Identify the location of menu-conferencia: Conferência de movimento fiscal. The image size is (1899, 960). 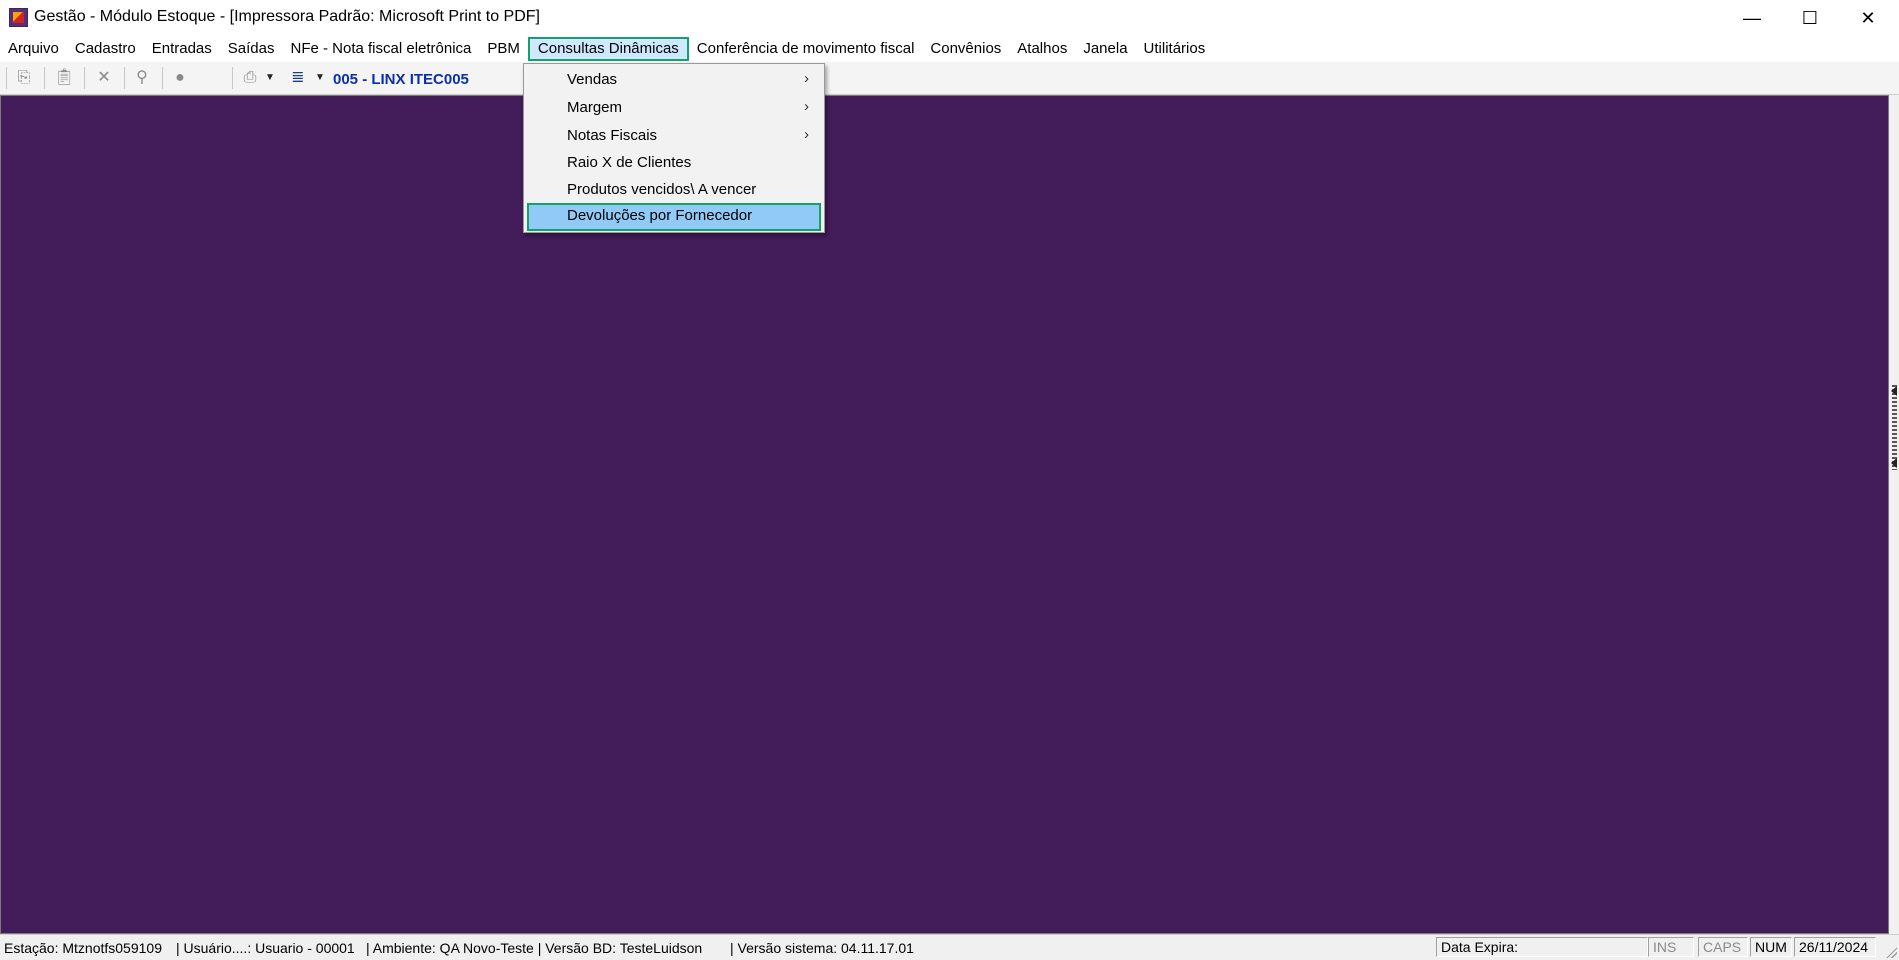
(806, 49).